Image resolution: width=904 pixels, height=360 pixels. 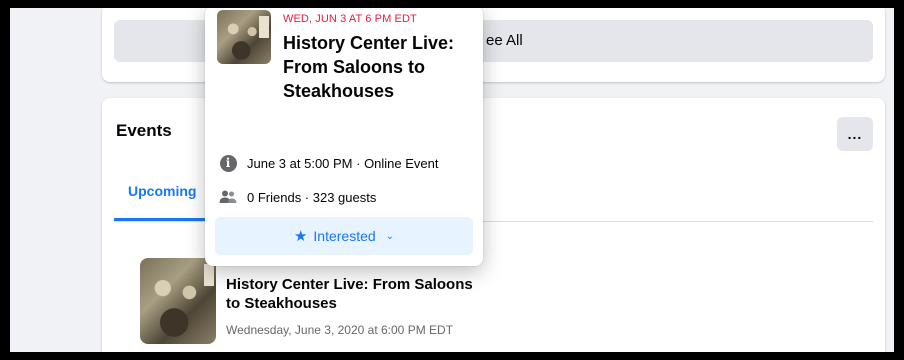 I want to click on popup-time-row: i June 3 at 5:00 PM · Online Event, so click(x=329, y=163).